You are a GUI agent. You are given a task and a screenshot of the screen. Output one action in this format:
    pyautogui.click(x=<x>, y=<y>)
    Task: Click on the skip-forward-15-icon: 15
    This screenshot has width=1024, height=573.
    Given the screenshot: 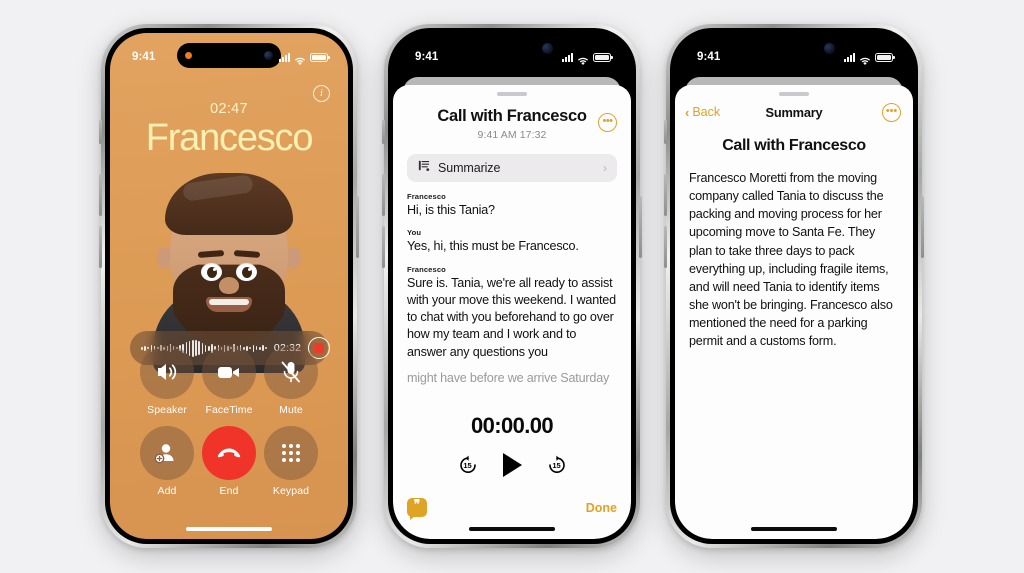 What is the action you would take?
    pyautogui.click(x=557, y=465)
    